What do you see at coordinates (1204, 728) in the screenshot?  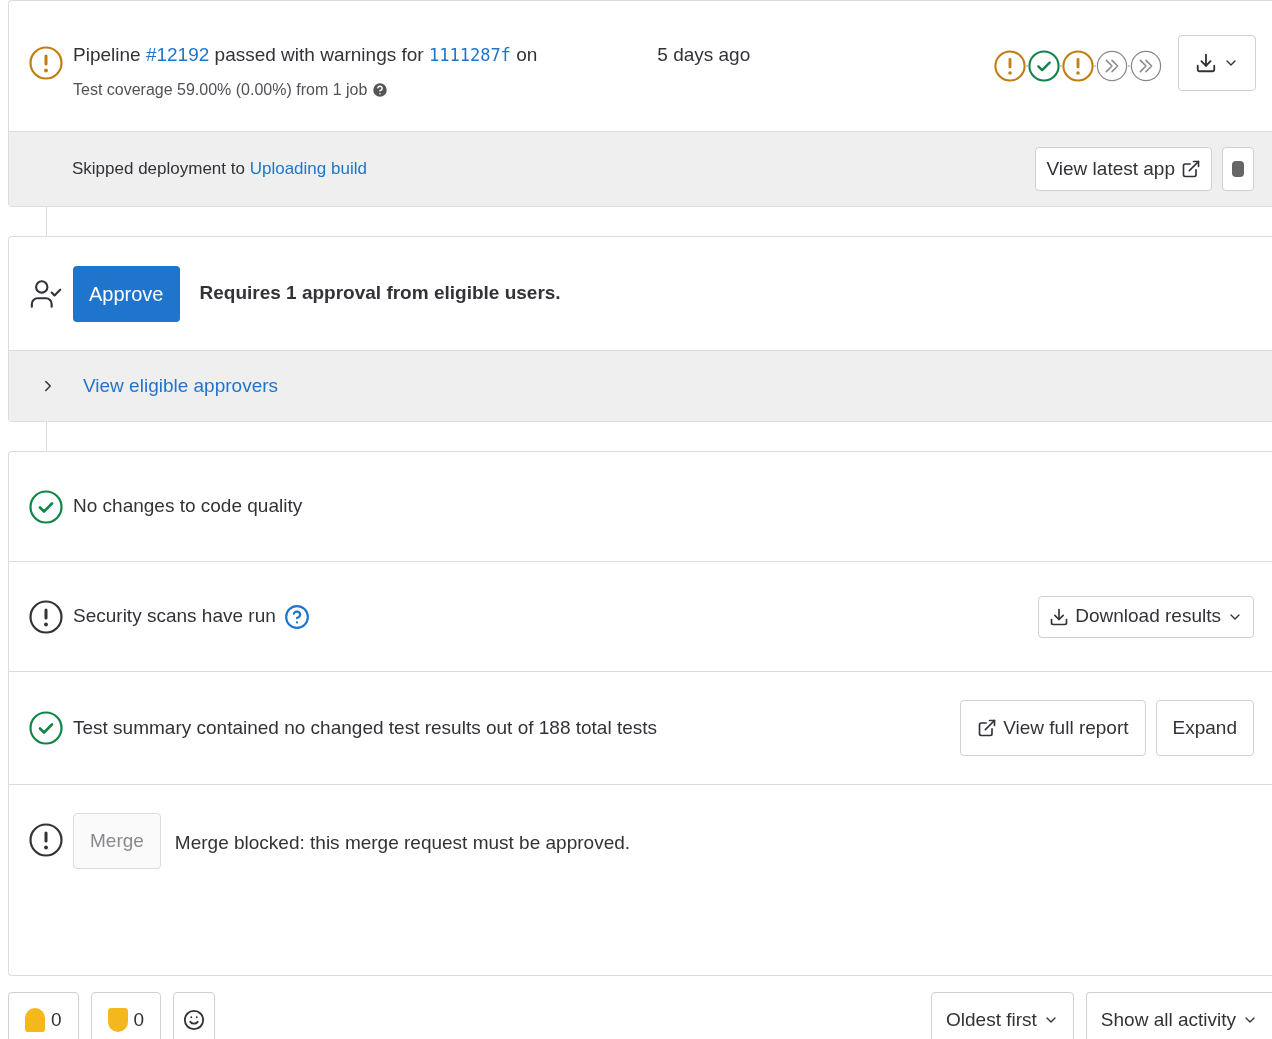 I see `expand-button: Expand` at bounding box center [1204, 728].